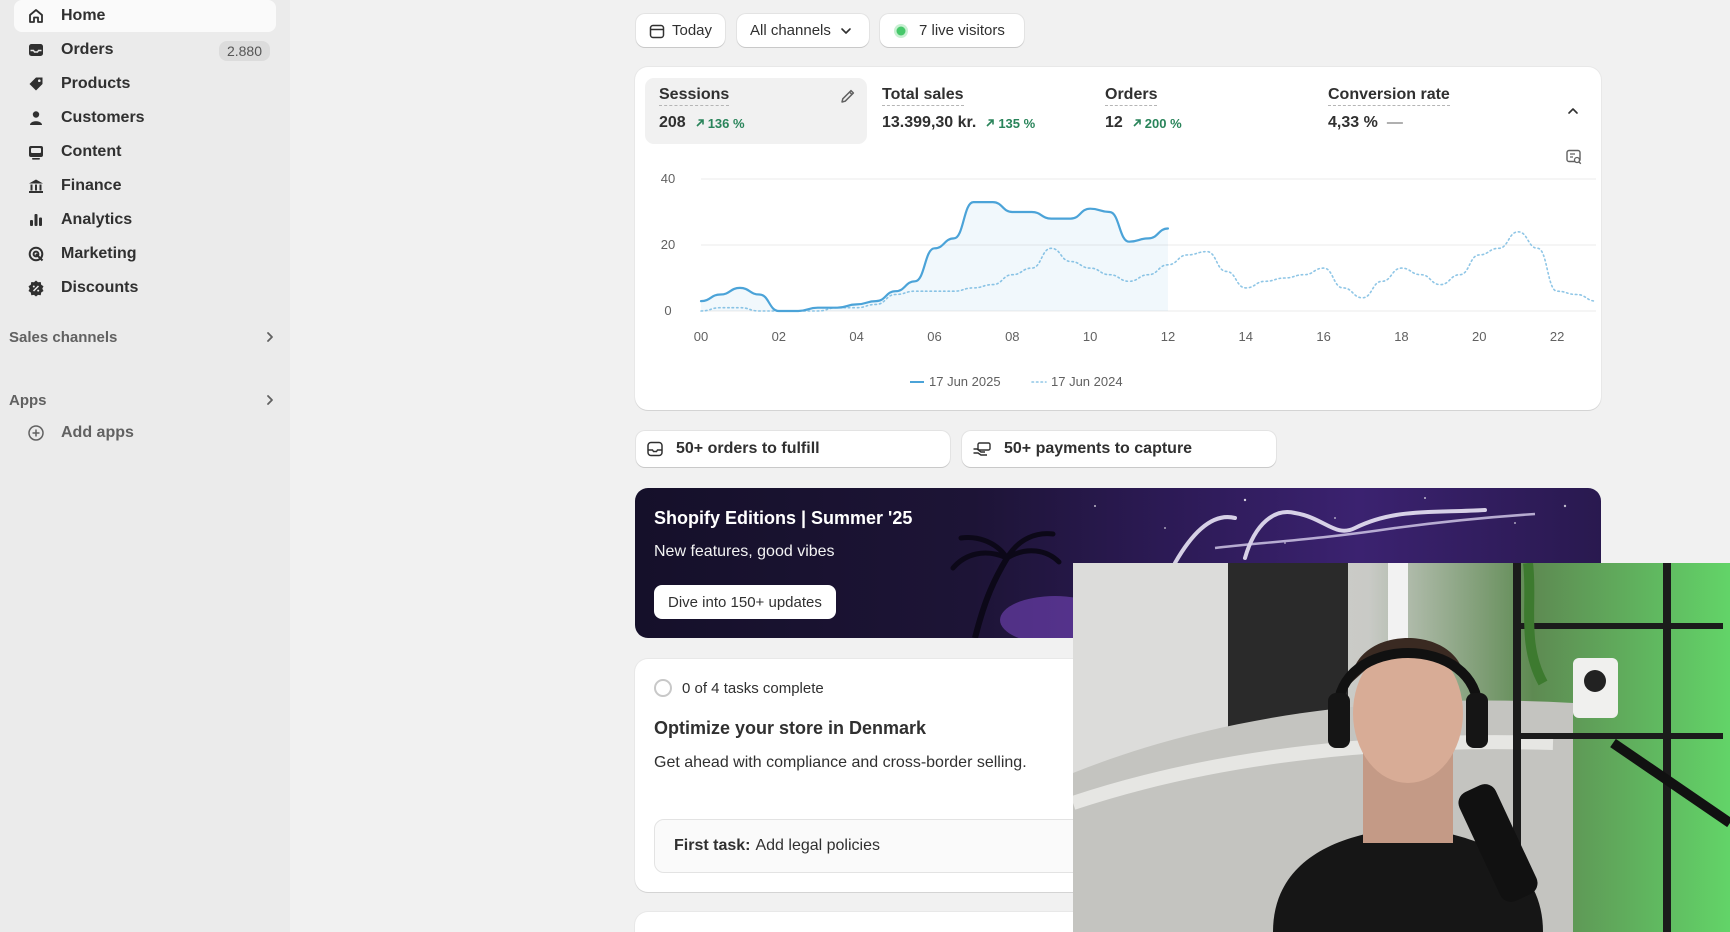  Describe the element at coordinates (694, 96) in the screenshot. I see `metric-title: Sessions` at that location.